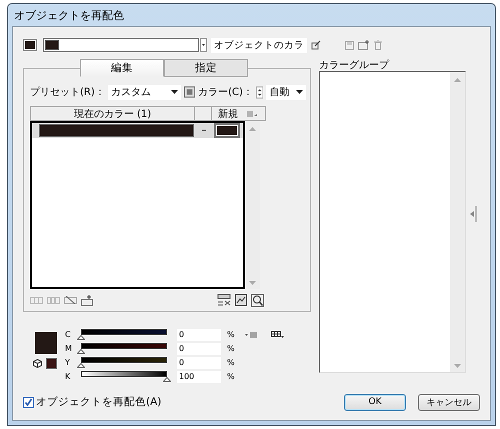 The image size is (500, 429). I want to click on channel-label: C, so click(68, 334).